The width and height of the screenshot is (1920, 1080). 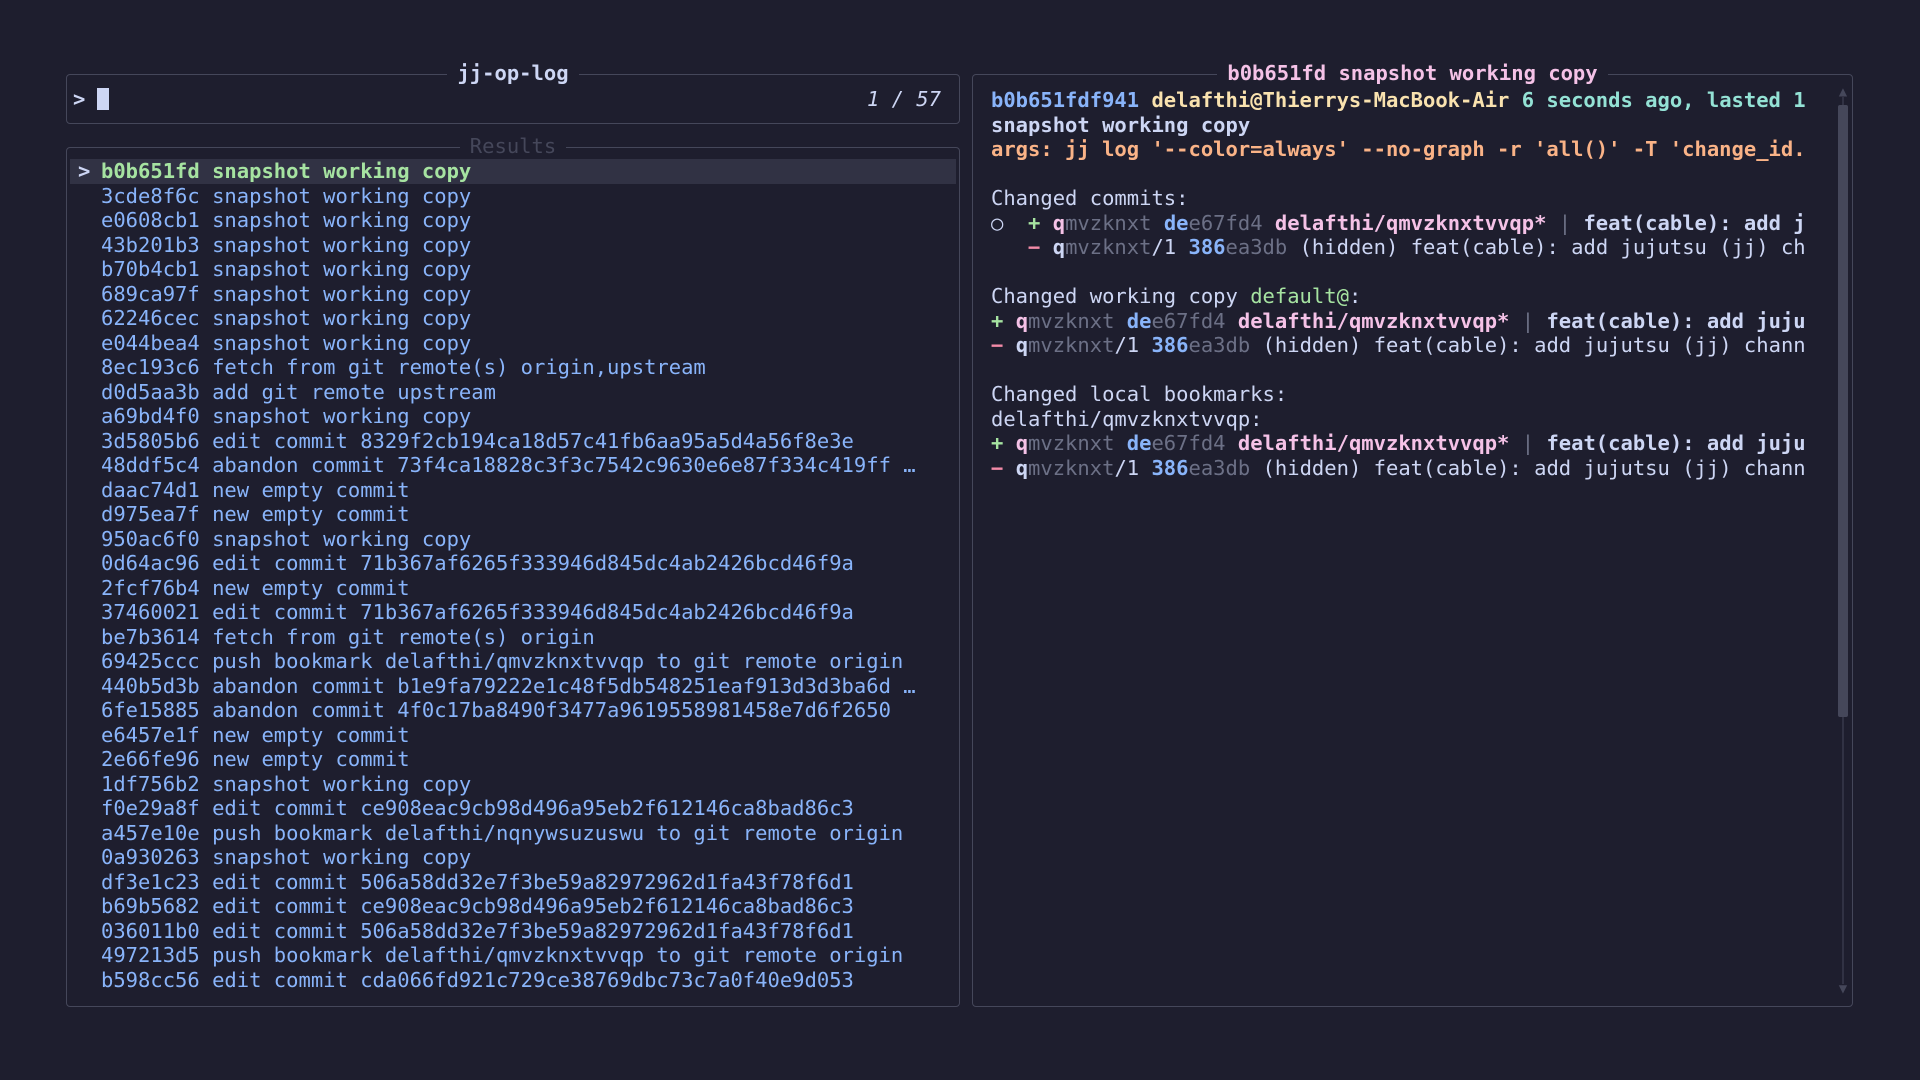 What do you see at coordinates (150, 759) in the screenshot?
I see `operation-id: 2e66fe96` at bounding box center [150, 759].